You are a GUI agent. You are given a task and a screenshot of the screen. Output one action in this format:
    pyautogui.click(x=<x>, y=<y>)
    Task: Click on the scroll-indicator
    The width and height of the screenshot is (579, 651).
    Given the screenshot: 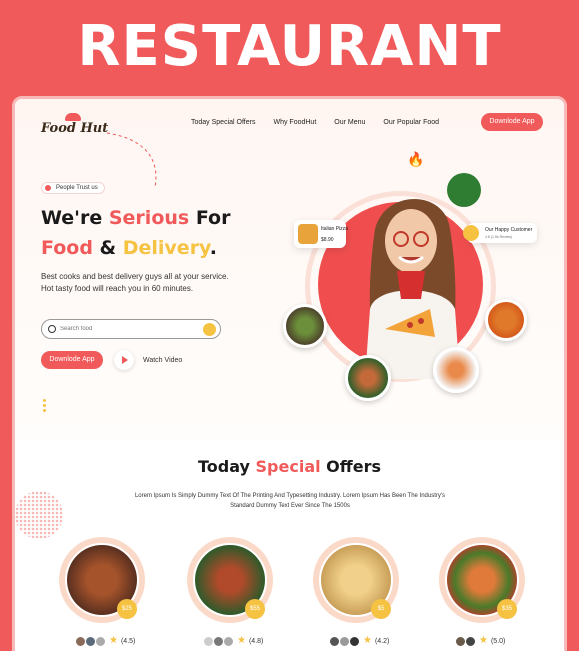 What is the action you would take?
    pyautogui.click(x=45, y=409)
    